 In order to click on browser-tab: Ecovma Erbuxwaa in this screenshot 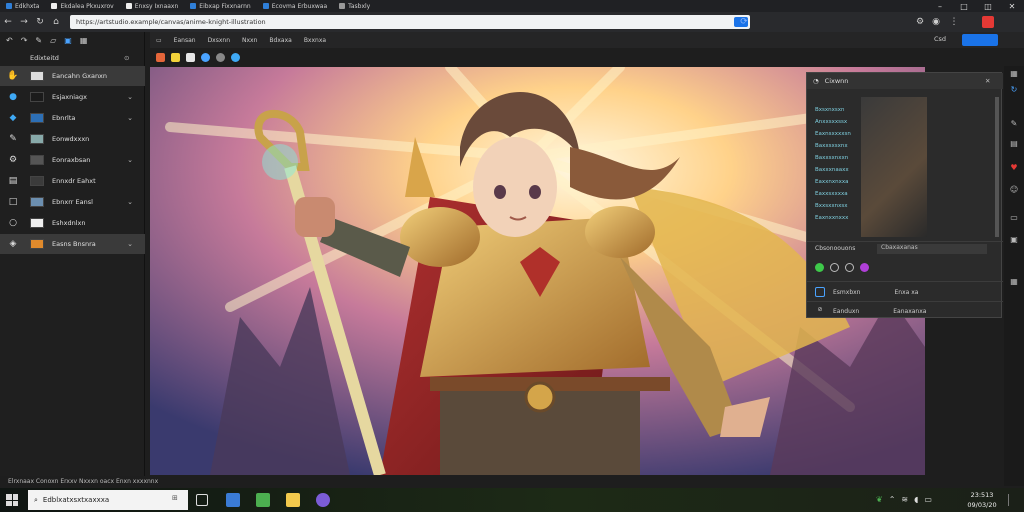, I will do `click(295, 6)`.